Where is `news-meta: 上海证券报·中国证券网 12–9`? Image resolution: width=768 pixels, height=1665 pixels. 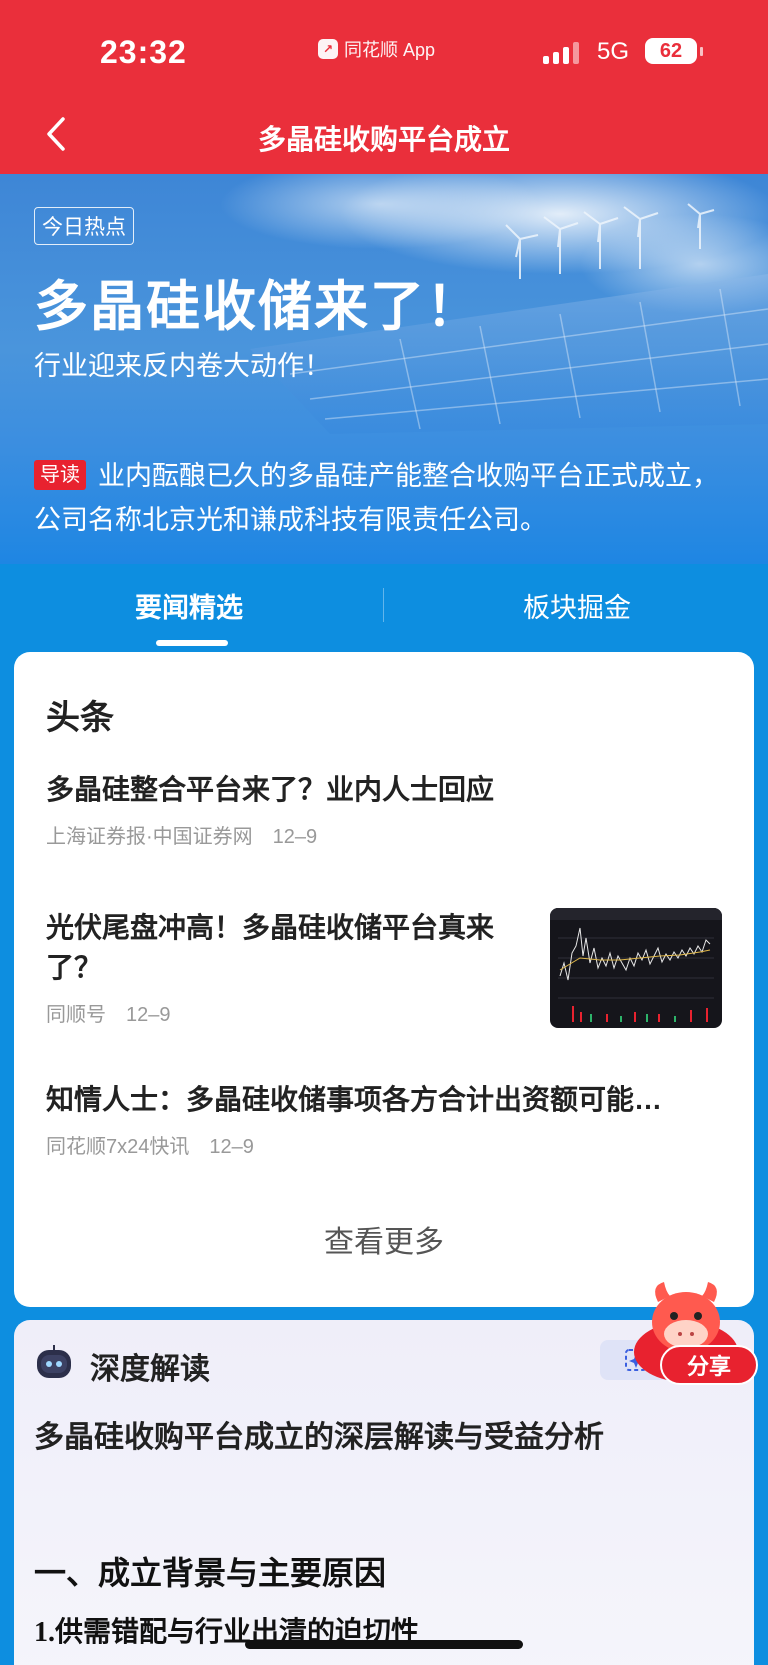 news-meta: 上海证券报·中国证券网 12–9 is located at coordinates (386, 834).